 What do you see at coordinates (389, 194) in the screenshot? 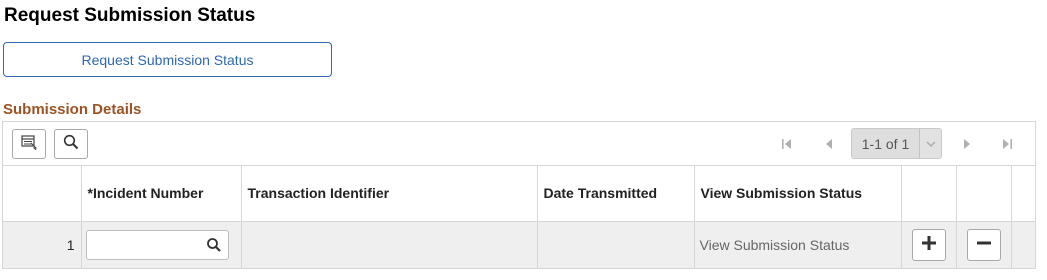
I see `column-header-transaction-identifier: Transaction Identifier` at bounding box center [389, 194].